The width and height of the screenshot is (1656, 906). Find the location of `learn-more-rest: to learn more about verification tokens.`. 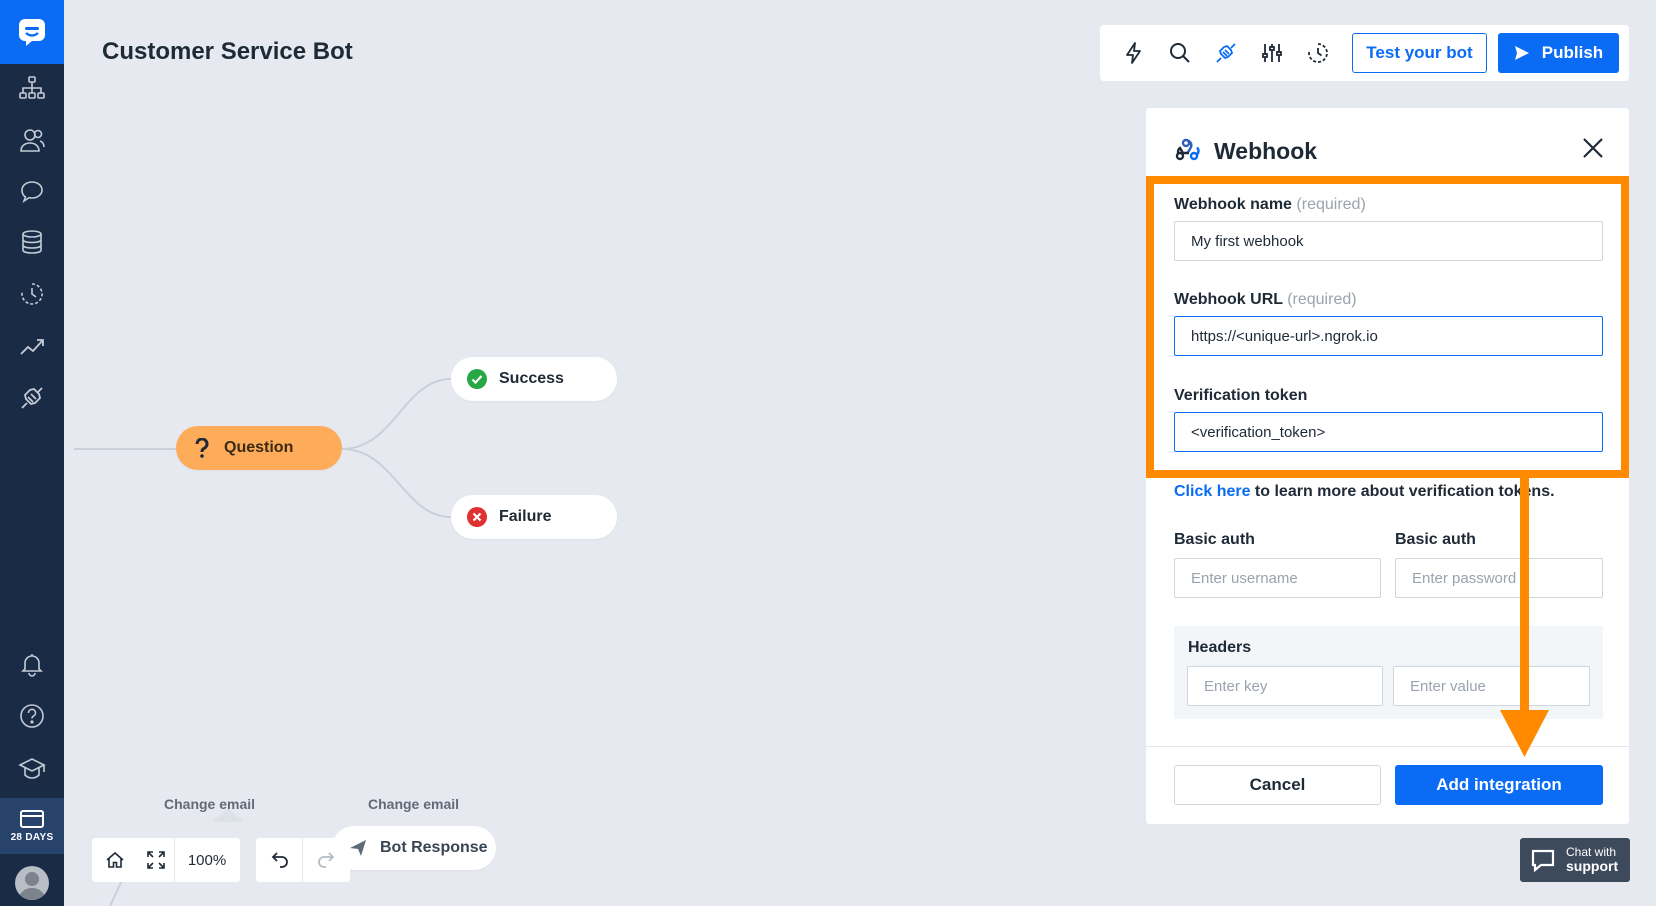

learn-more-rest: to learn more about verification tokens. is located at coordinates (1402, 491).